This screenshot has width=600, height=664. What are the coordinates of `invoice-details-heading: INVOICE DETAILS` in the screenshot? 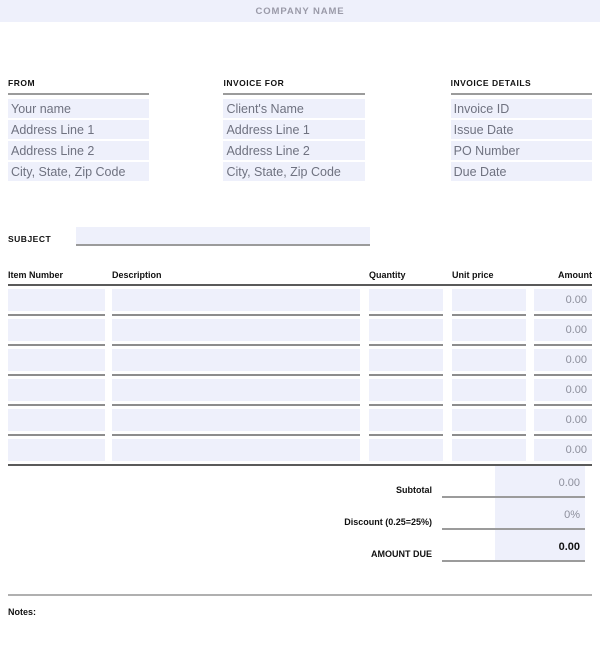 It's located at (491, 83).